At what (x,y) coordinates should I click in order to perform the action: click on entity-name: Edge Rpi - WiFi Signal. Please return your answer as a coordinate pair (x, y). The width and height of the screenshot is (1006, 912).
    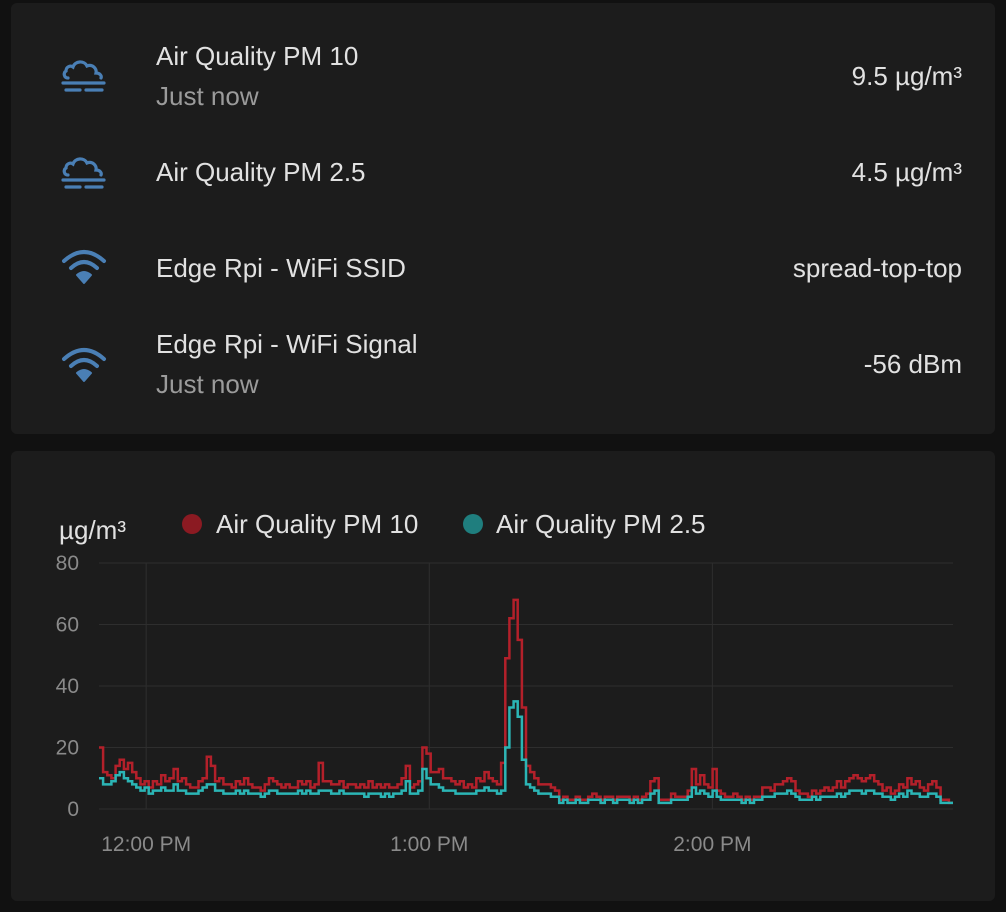
    Looking at the image, I should click on (287, 344).